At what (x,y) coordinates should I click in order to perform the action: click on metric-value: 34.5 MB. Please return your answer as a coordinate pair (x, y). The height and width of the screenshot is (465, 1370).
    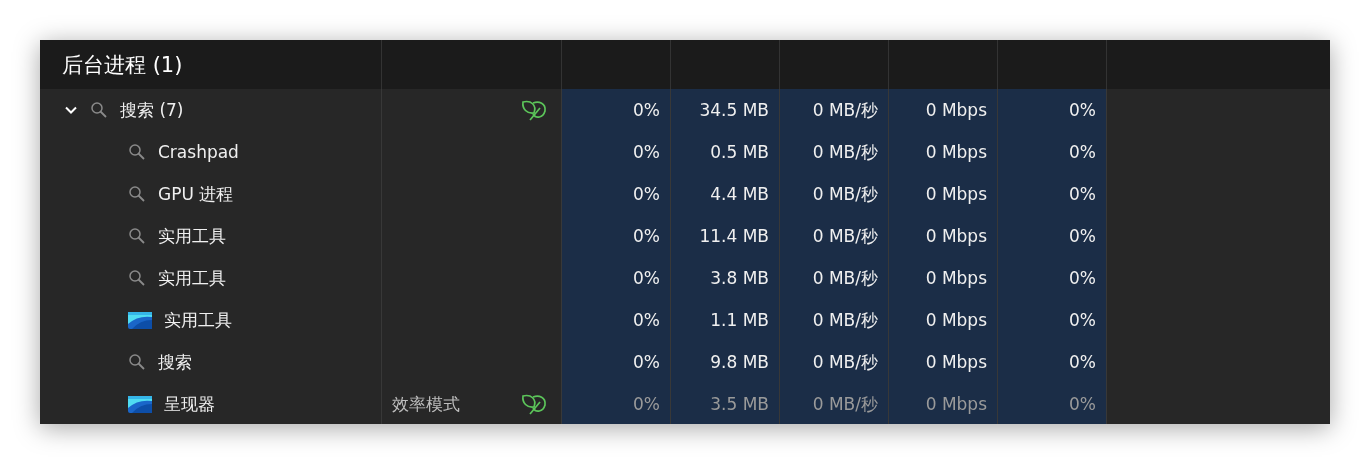
    Looking at the image, I should click on (734, 110).